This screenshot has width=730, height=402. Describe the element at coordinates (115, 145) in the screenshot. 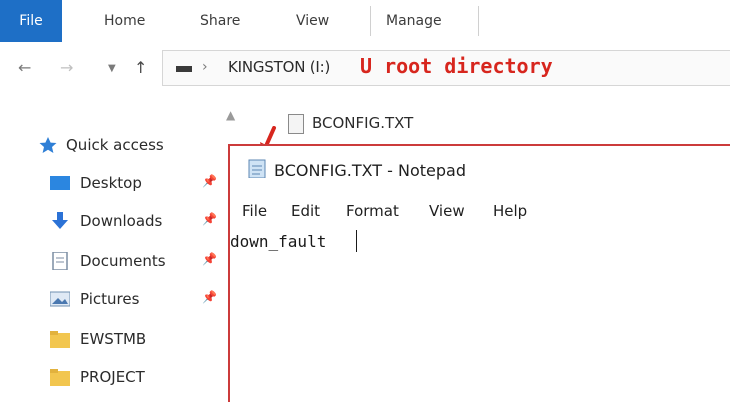

I see `sidebar-item-label: Quick access` at that location.